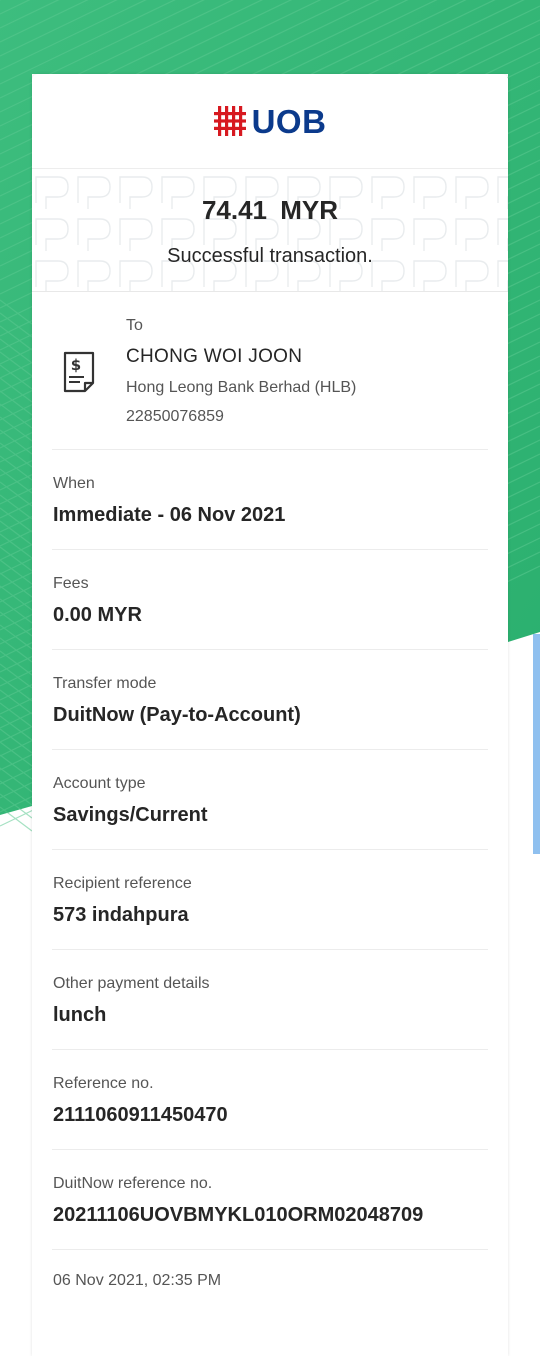  Describe the element at coordinates (270, 1100) in the screenshot. I see `detail-row-reference-no: Reference no. 2111060911450470` at that location.